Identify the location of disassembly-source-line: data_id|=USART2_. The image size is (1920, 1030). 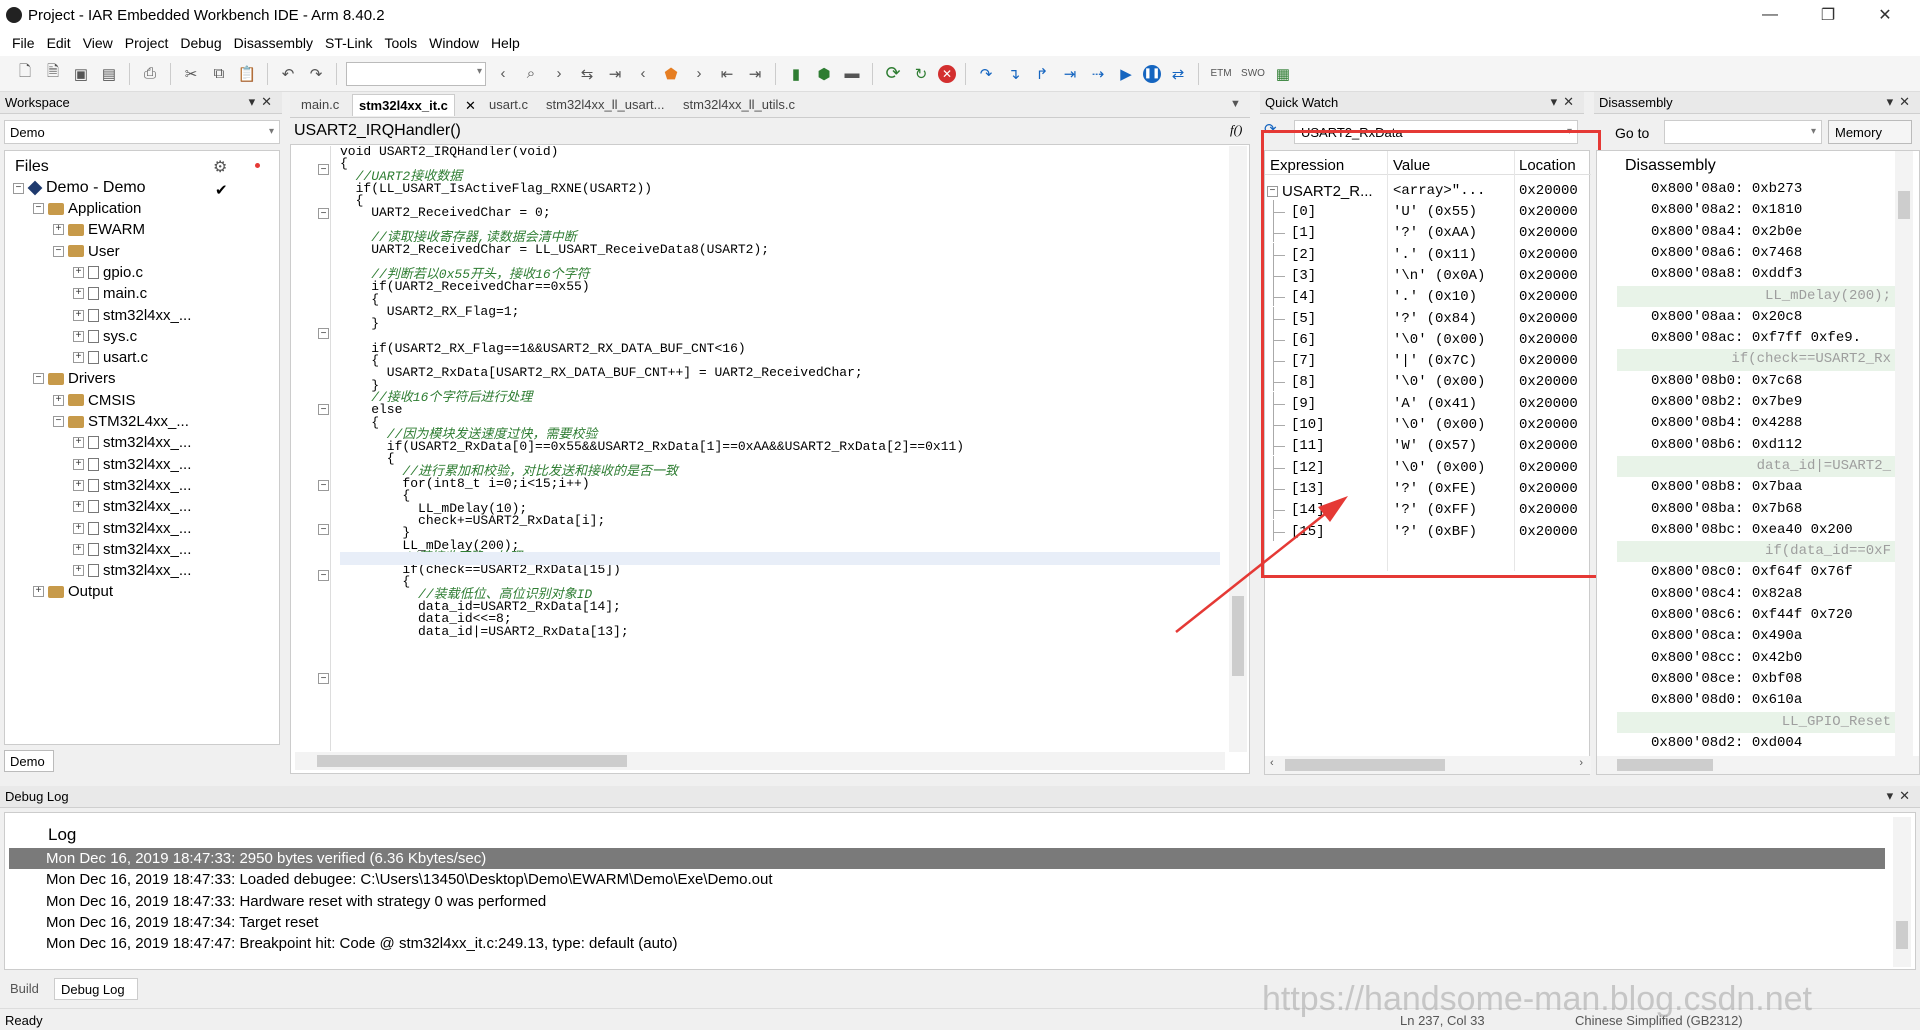
(1756, 466).